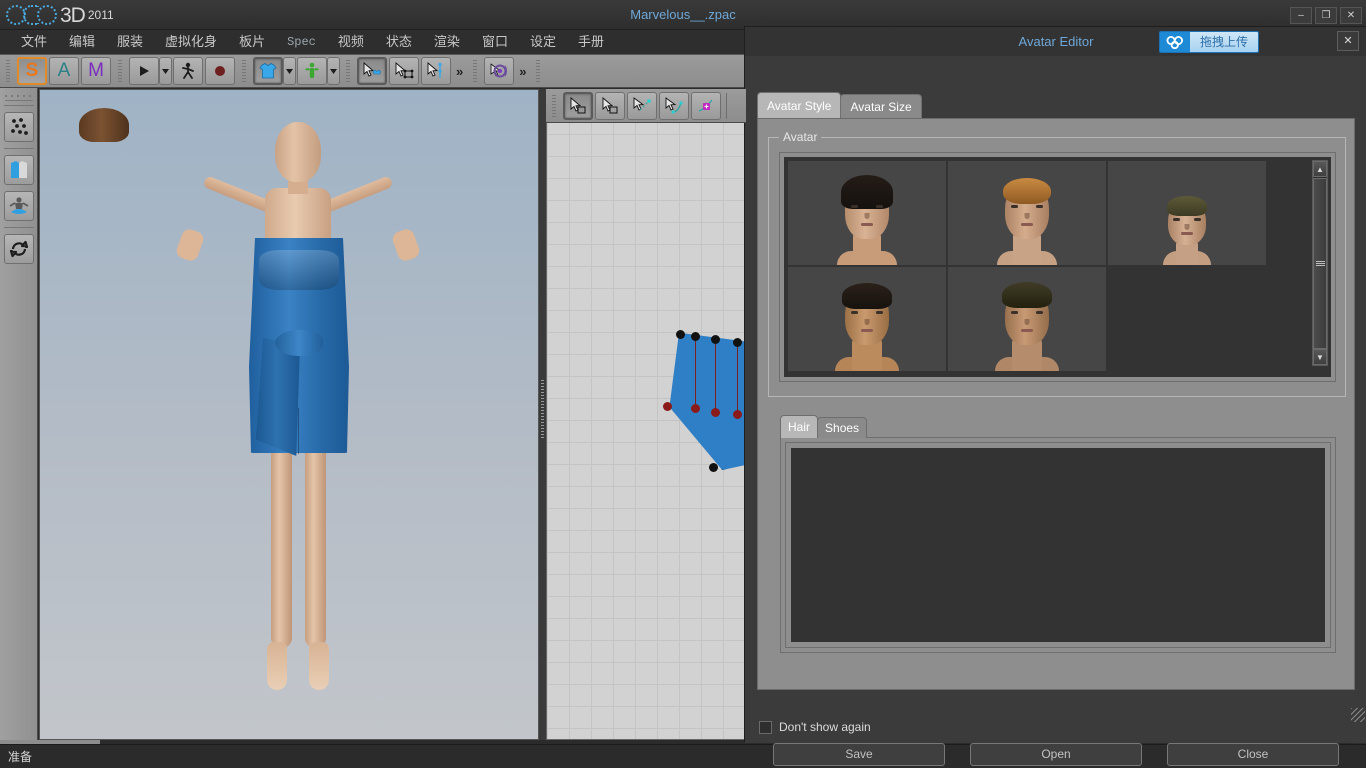  What do you see at coordinates (495, 42) in the screenshot?
I see `menu-window: 窗口` at bounding box center [495, 42].